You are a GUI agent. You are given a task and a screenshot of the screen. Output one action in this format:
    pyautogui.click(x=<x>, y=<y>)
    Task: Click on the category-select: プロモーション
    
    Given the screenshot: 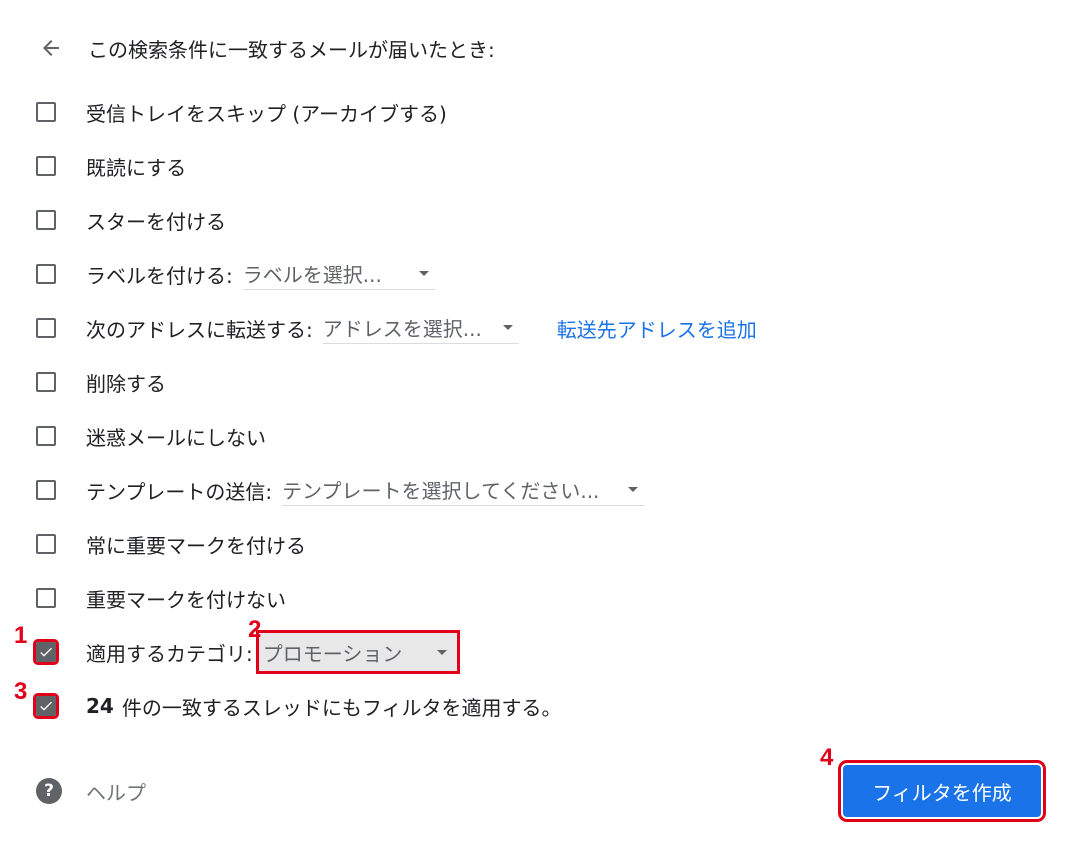 What is the action you would take?
    pyautogui.click(x=357, y=652)
    